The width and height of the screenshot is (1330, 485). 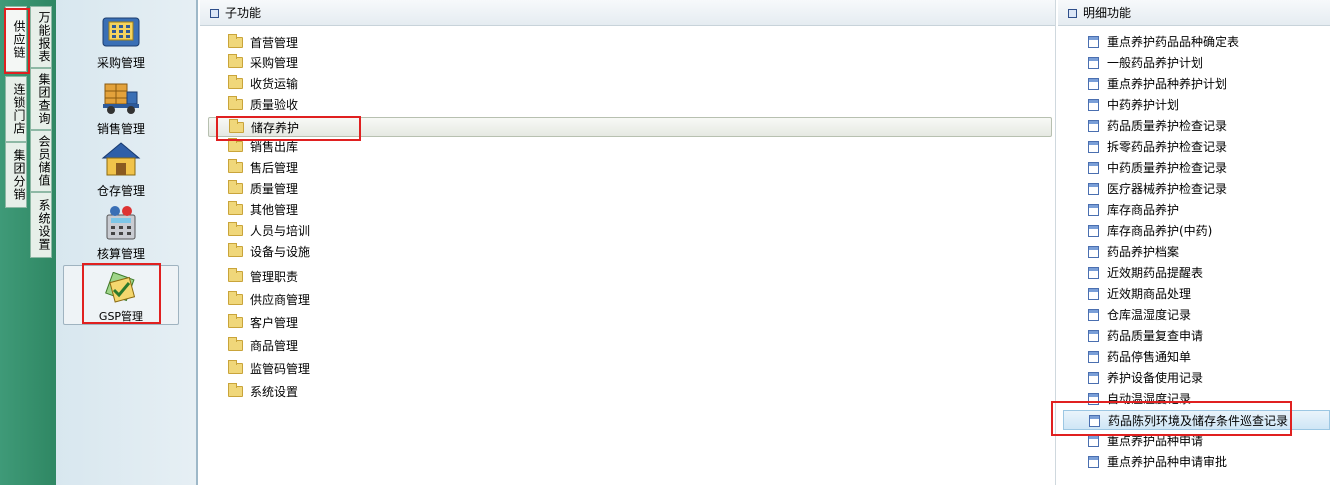 What do you see at coordinates (1167, 168) in the screenshot?
I see `detail-function-label: 中药质量养护检查记录` at bounding box center [1167, 168].